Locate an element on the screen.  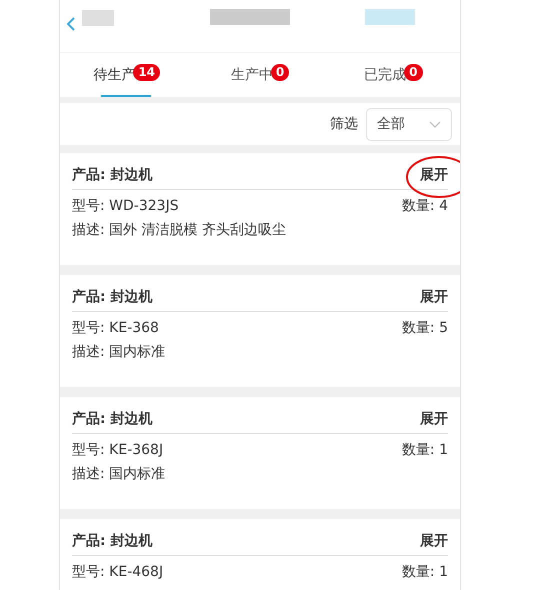
quantity: 数量: 4 is located at coordinates (425, 206).